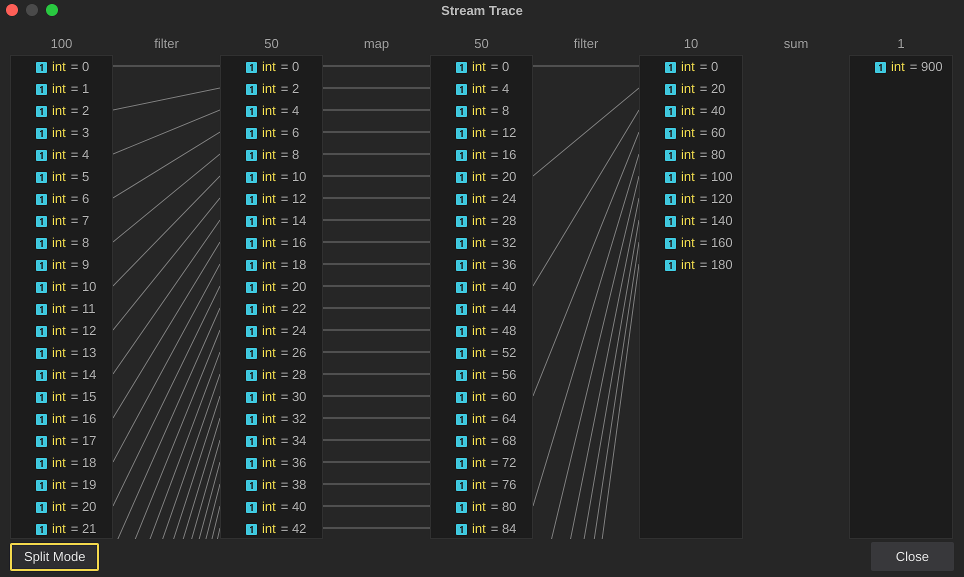  Describe the element at coordinates (271, 528) in the screenshot. I see `stream-value: int = 42` at that location.